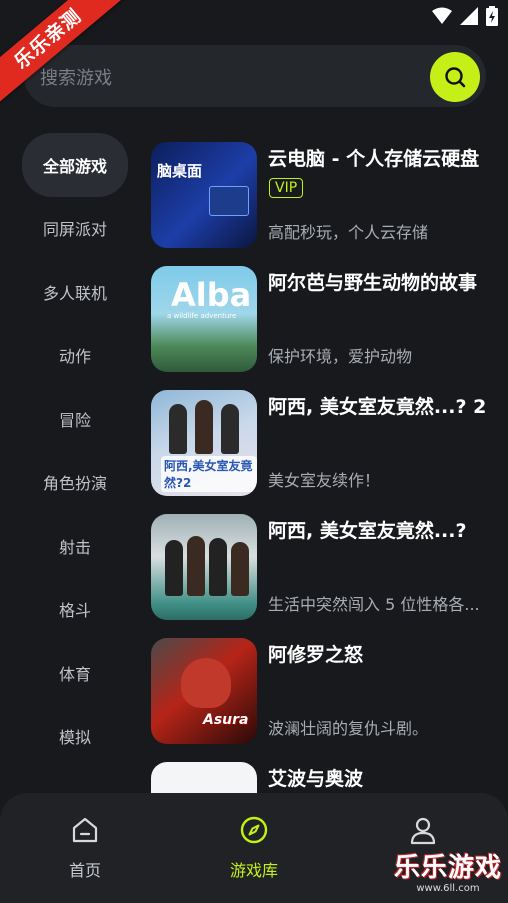 This screenshot has height=903, width=508. I want to click on nav-game-library: 游戏库, so click(254, 848).